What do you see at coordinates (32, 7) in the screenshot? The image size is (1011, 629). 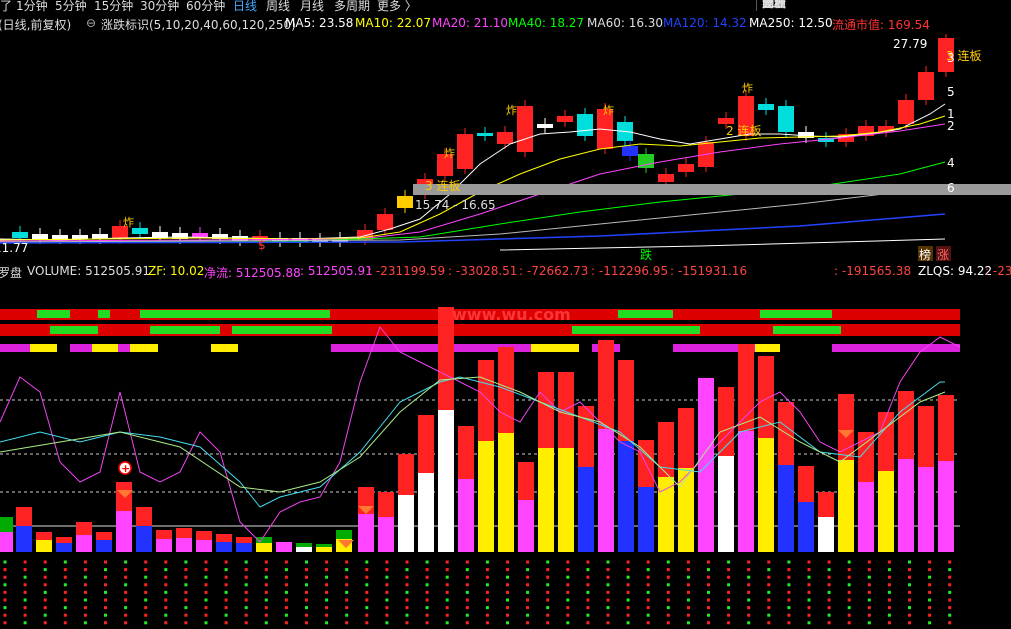 I see `tab-1min: 1分钟` at bounding box center [32, 7].